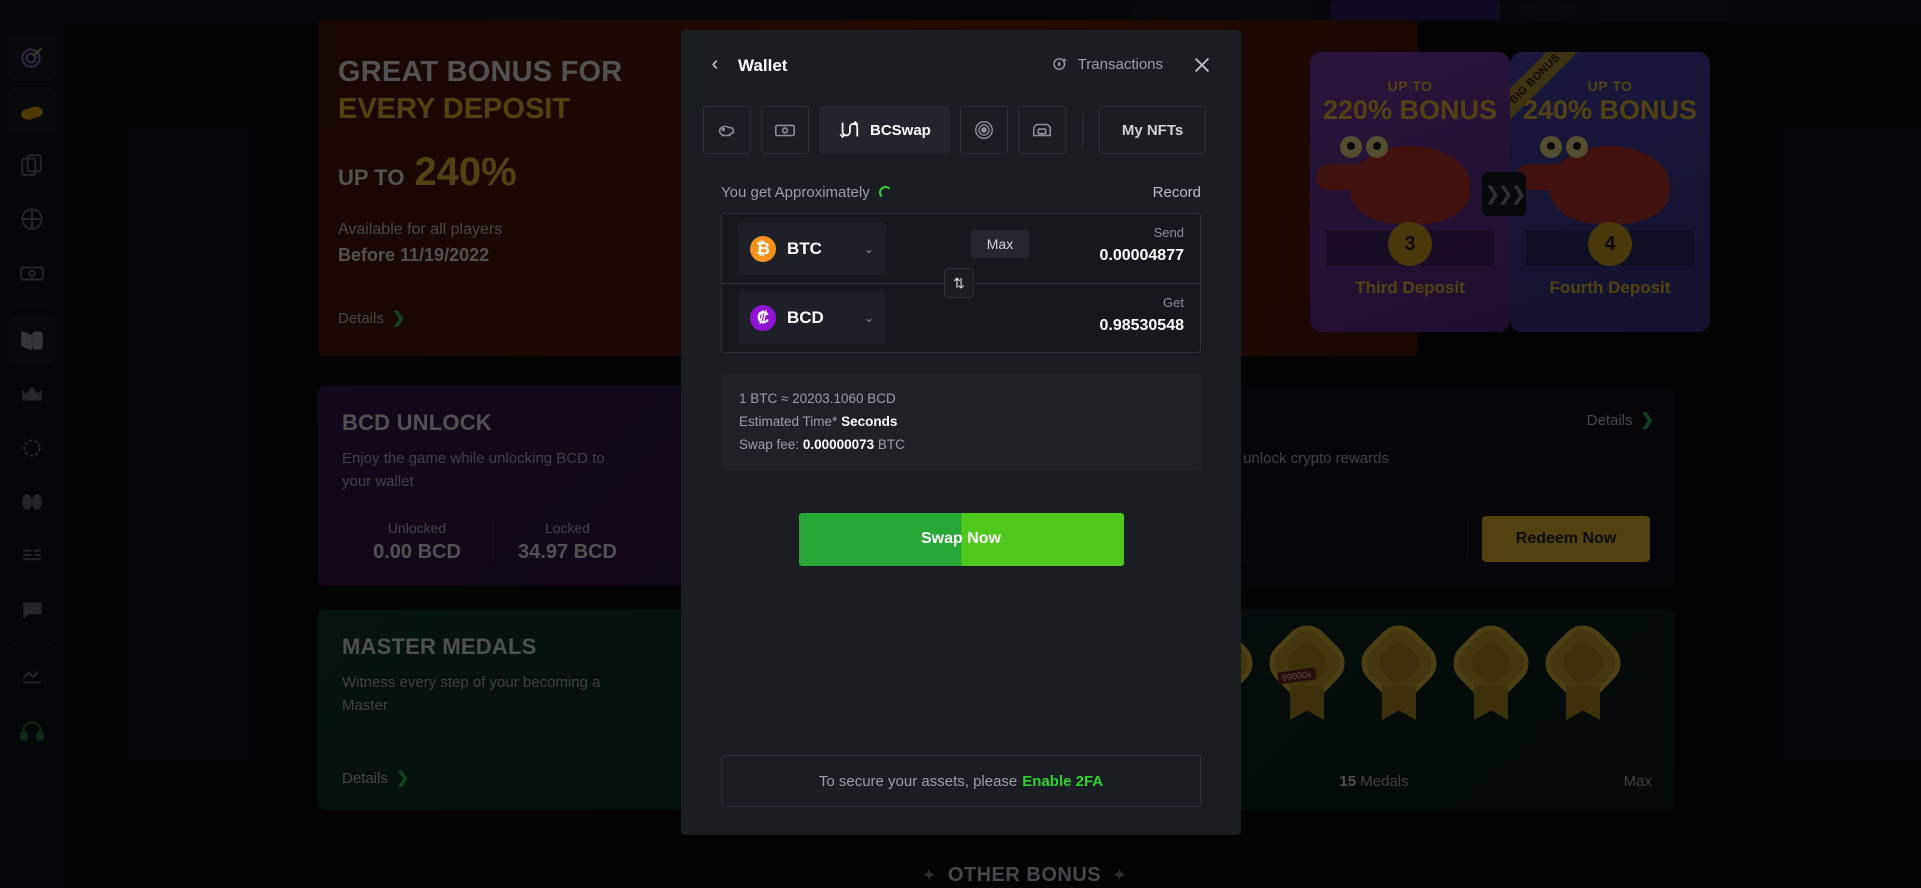 This screenshot has height=888, width=1921. Describe the element at coordinates (891, 445) in the screenshot. I see `swap-fee-unit: BTC` at that location.